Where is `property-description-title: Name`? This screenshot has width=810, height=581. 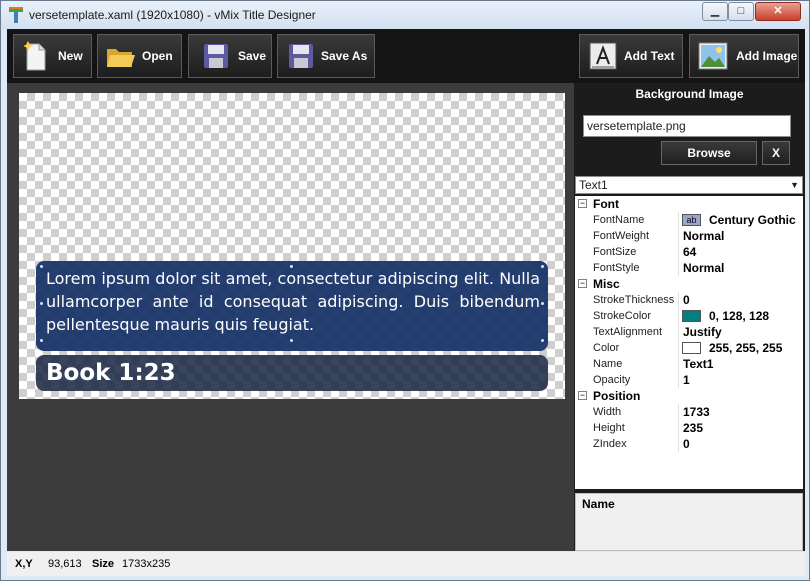
property-description-title: Name is located at coordinates (598, 504).